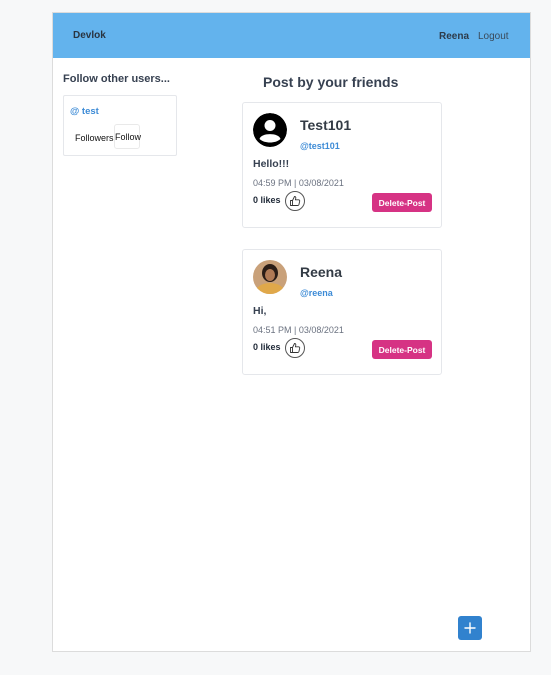 This screenshot has height=675, width=551. I want to click on brand-link: Devlok, so click(89, 35).